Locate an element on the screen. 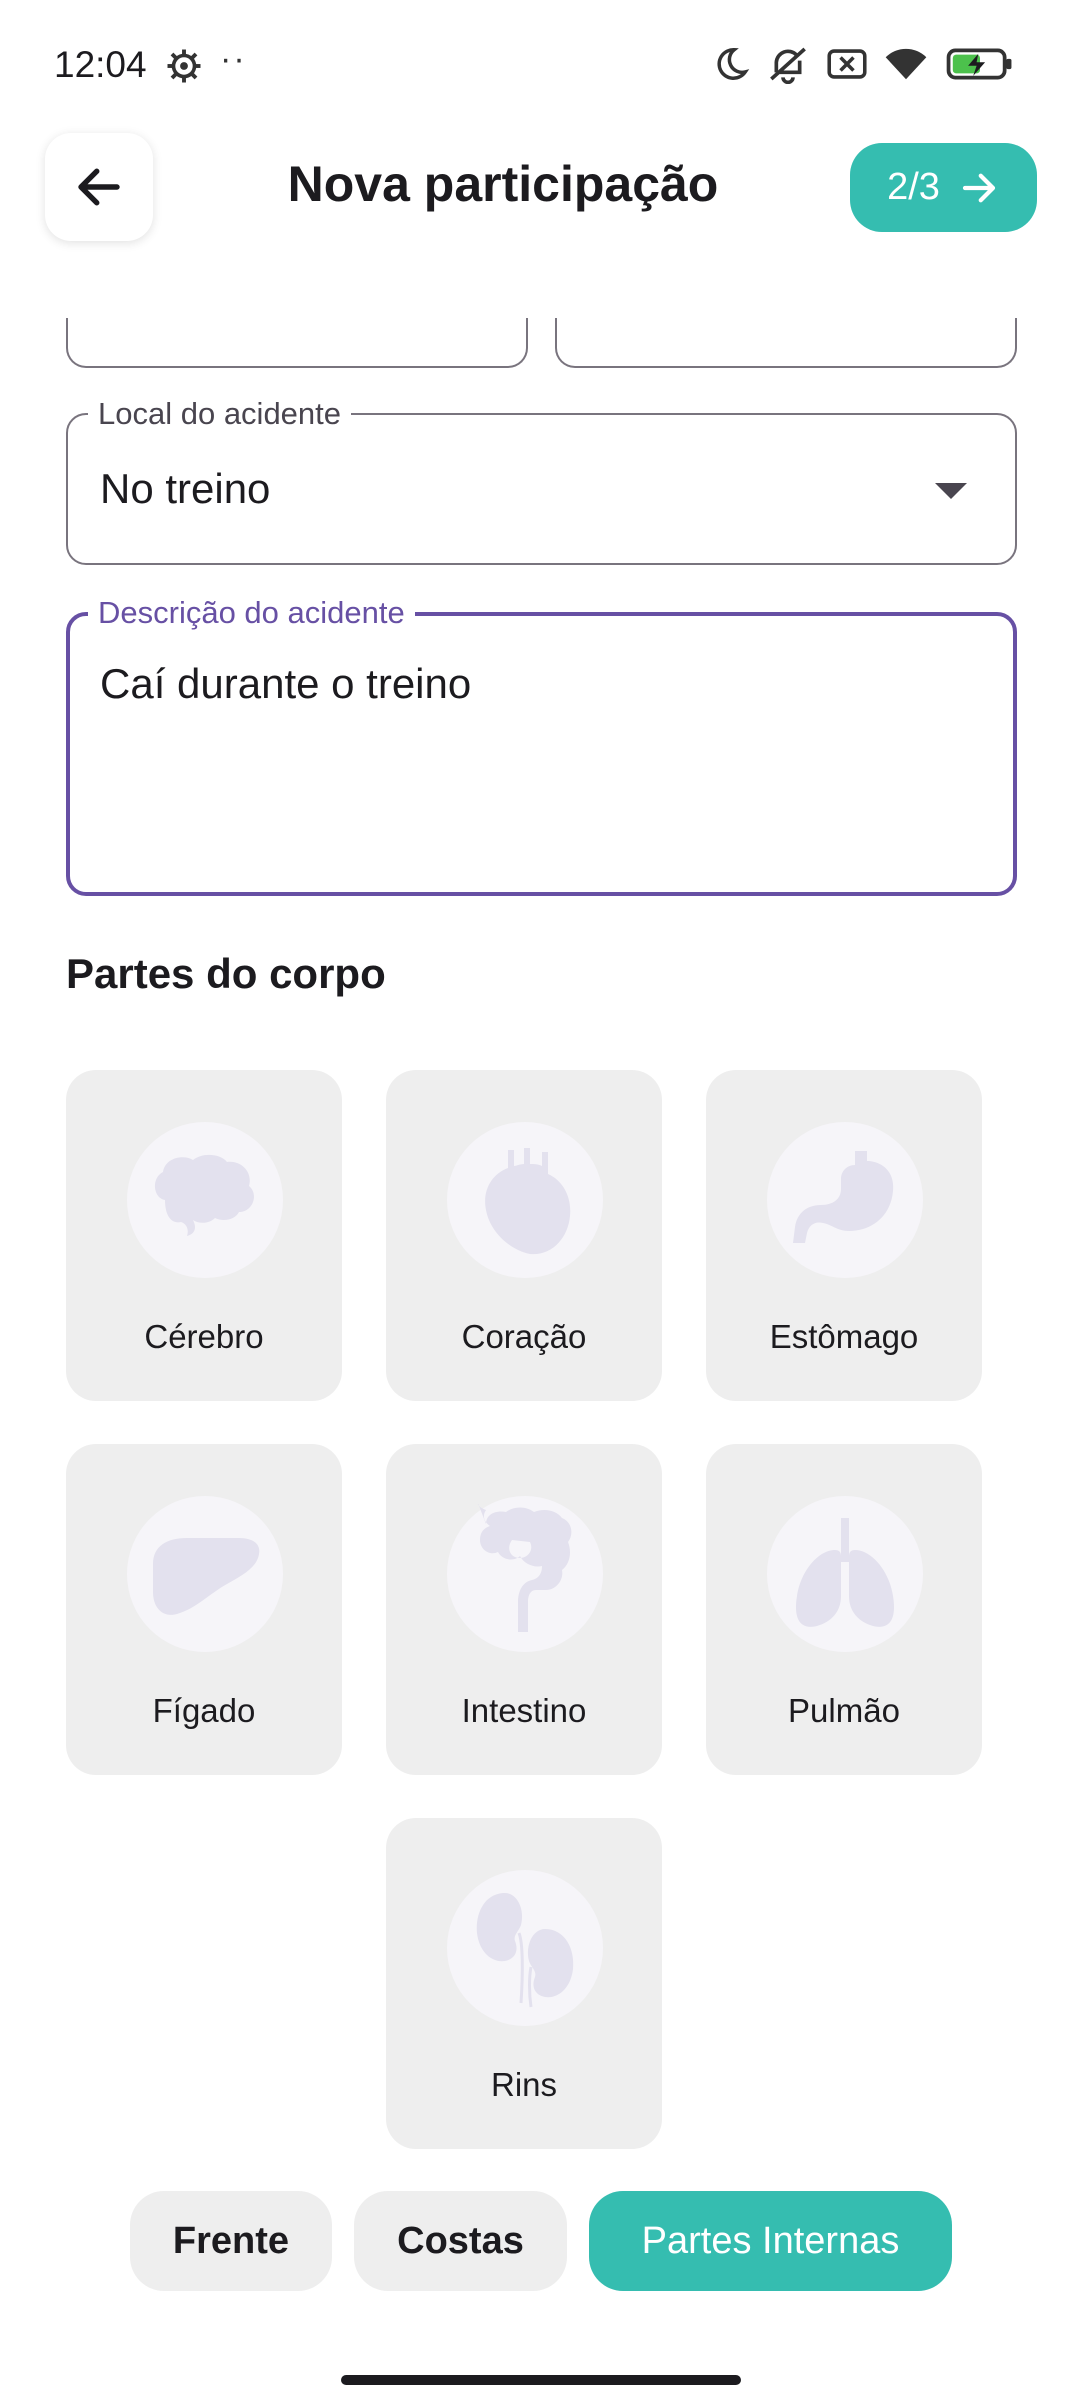  lungs-icon is located at coordinates (845, 1572).